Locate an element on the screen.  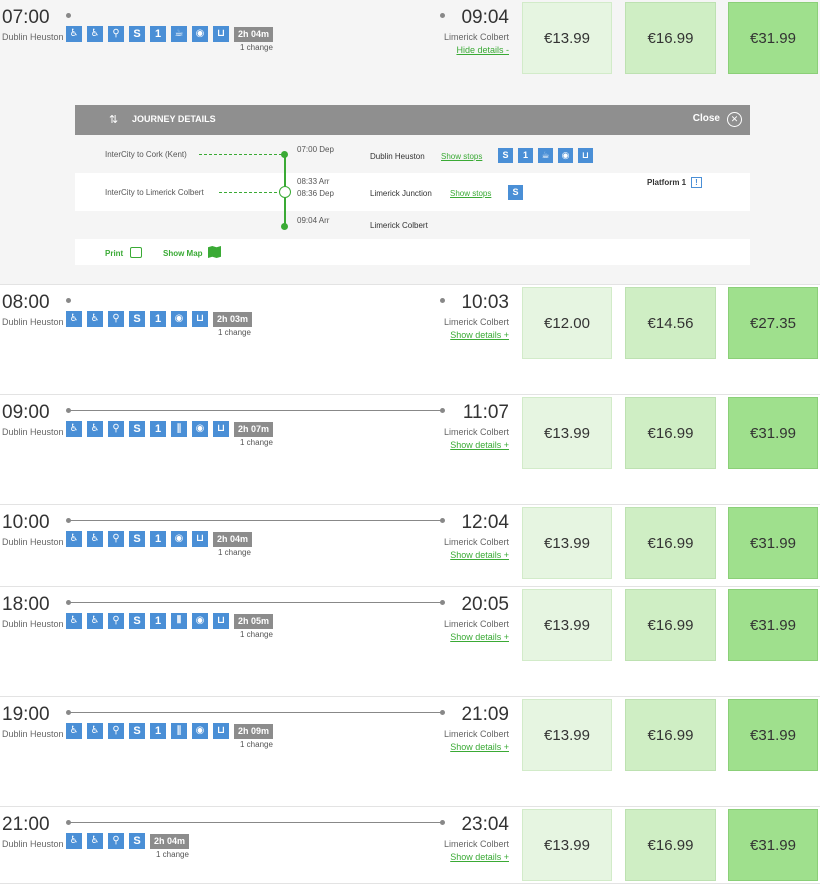
fare-standard: €12.00 is located at coordinates (567, 323).